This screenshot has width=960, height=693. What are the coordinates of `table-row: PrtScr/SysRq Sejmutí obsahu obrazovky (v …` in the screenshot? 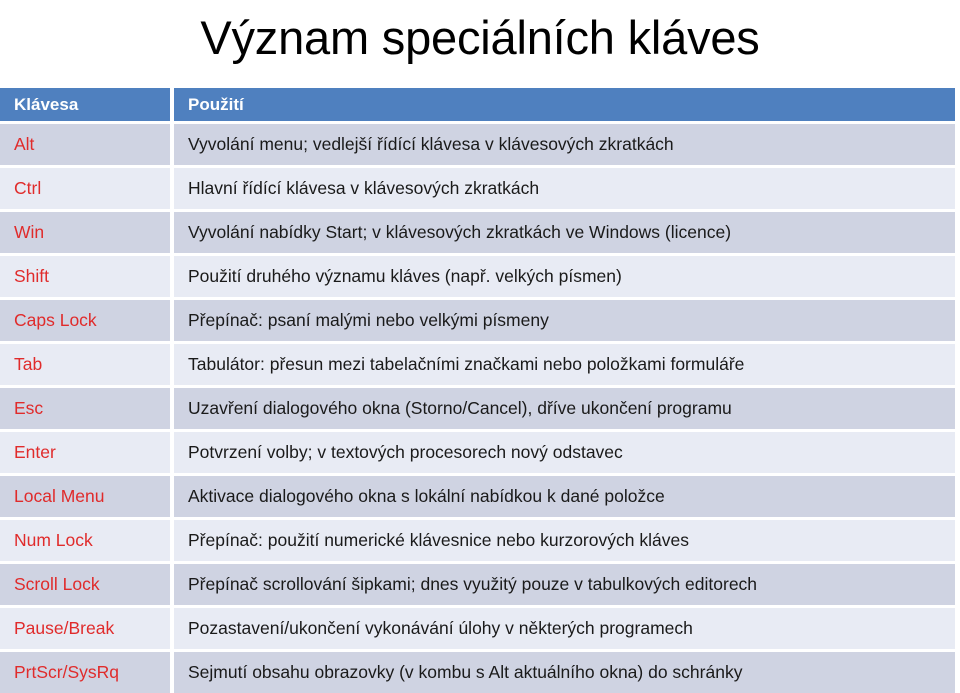 It's located at (477, 672).